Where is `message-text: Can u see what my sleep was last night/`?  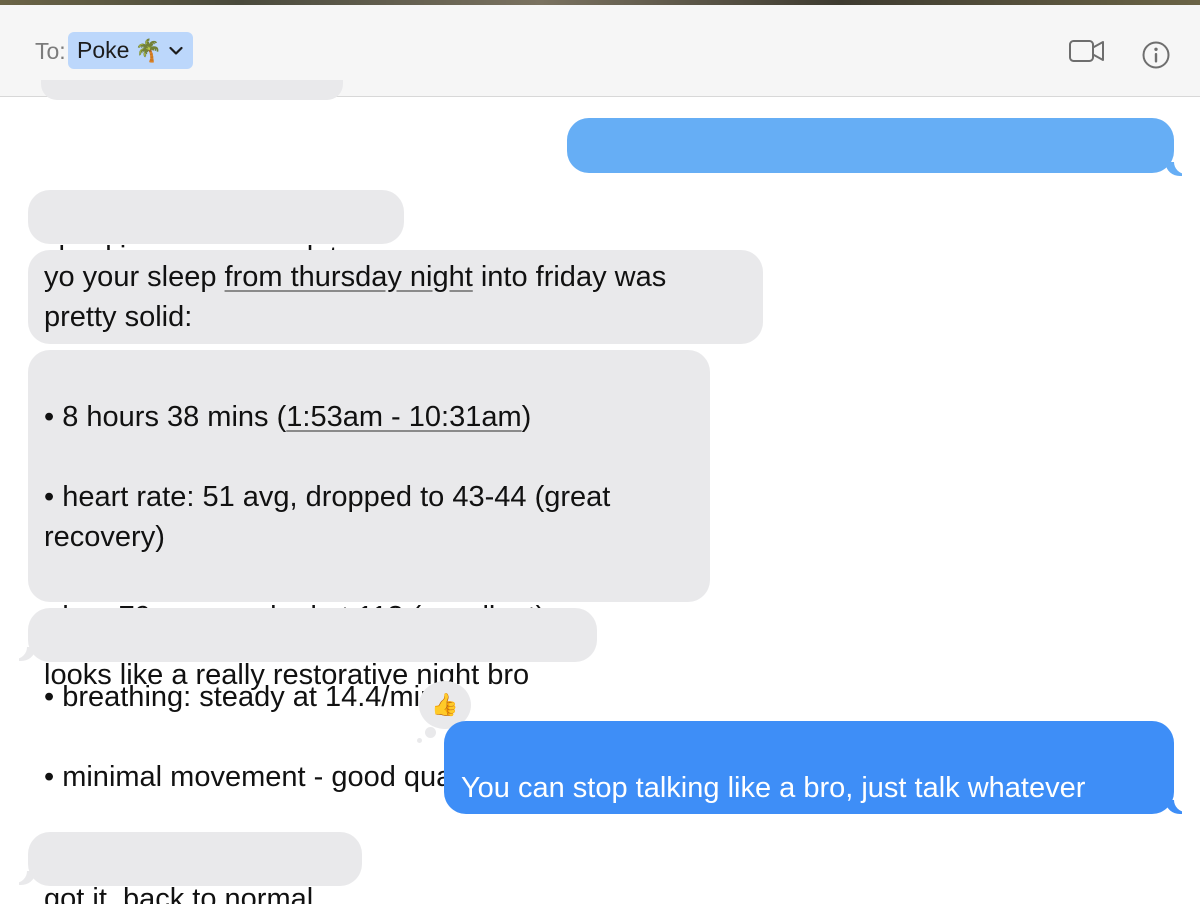 message-text: Can u see what my sleep was last night/ is located at coordinates (843, 185).